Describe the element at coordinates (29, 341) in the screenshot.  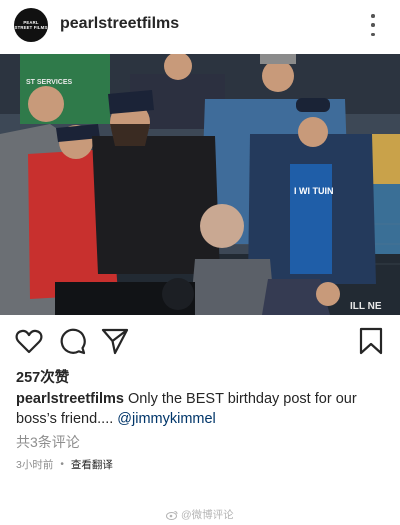
I see `heart-outline-icon` at that location.